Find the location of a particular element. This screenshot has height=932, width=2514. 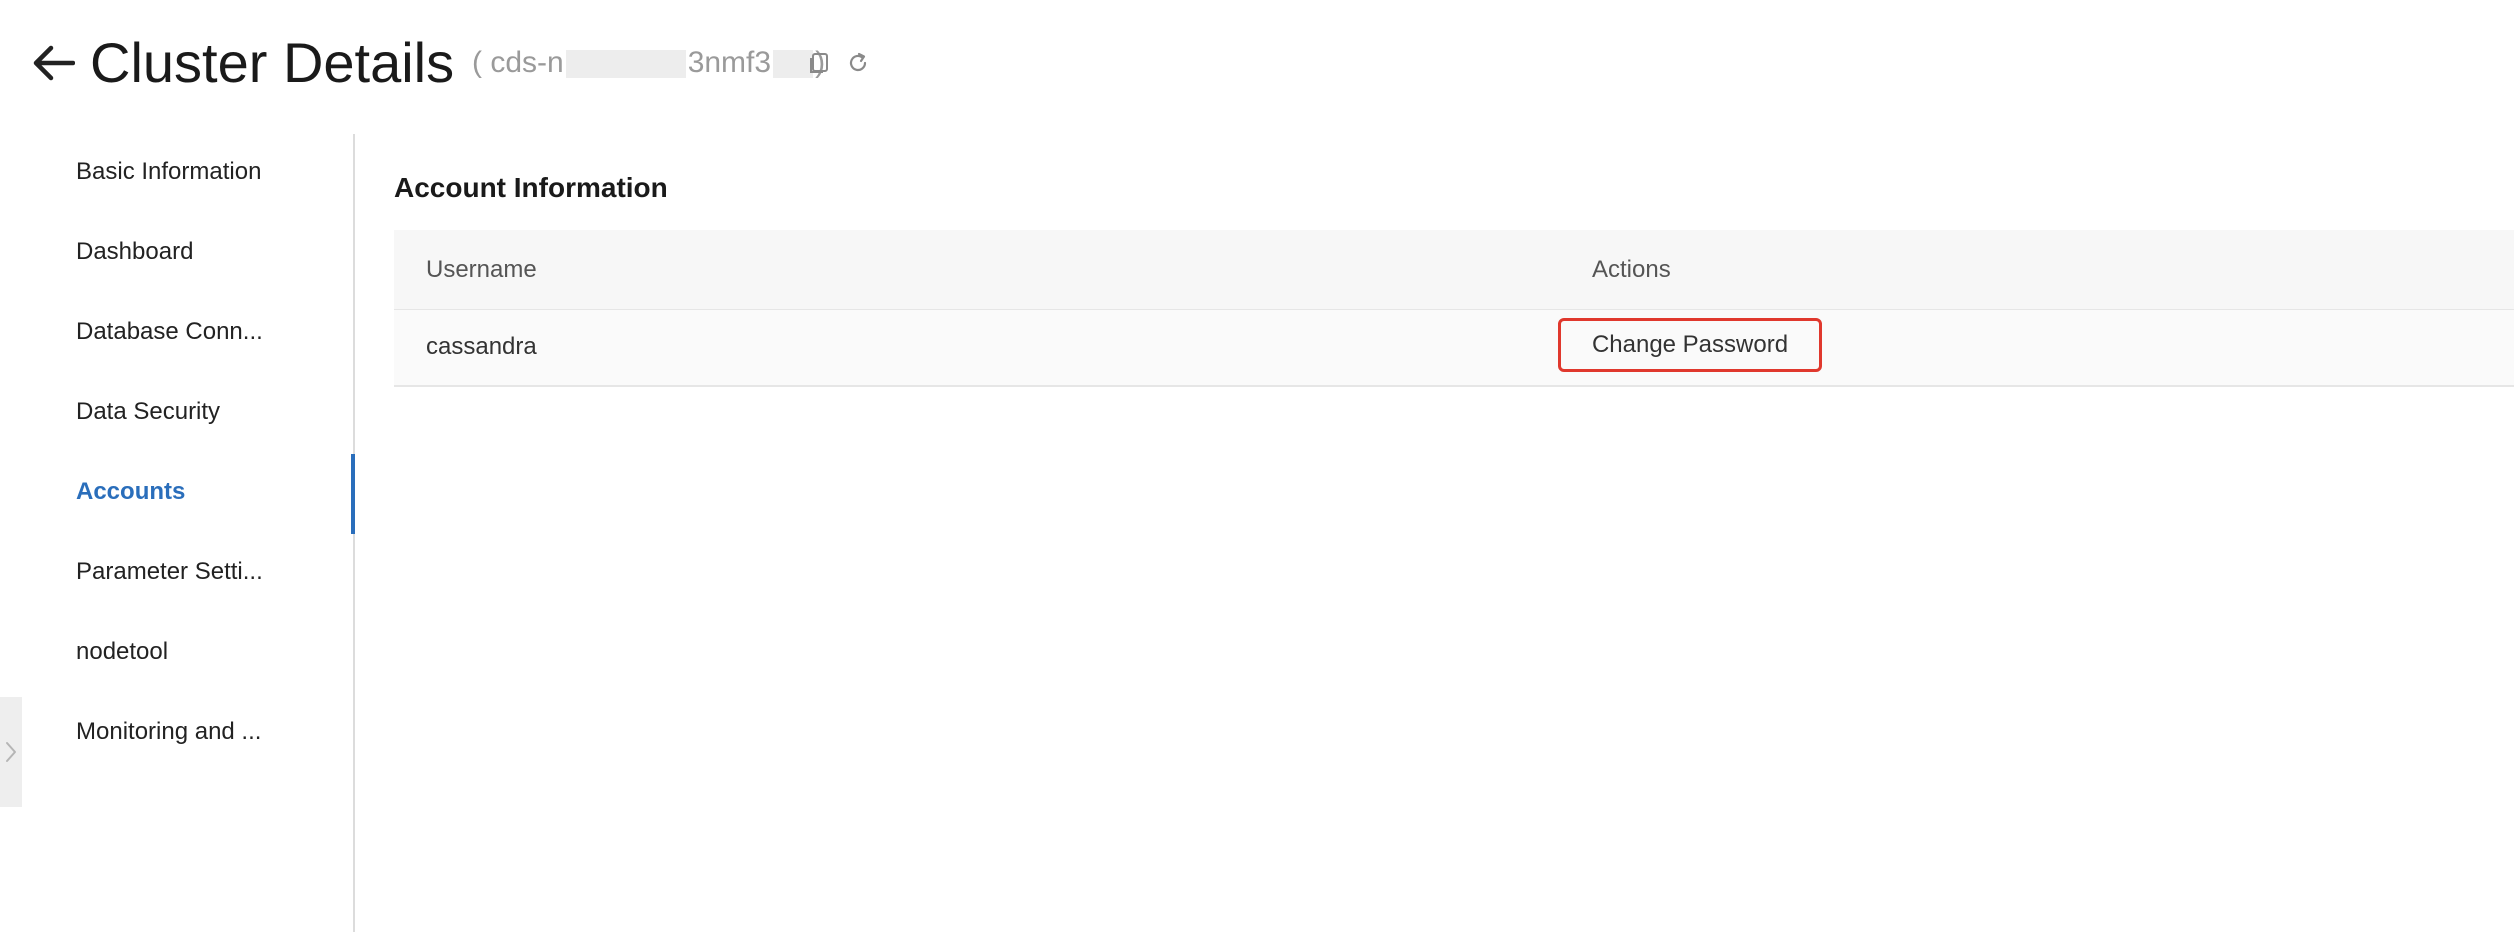

sidebar-item-basic-information: Basic Information is located at coordinates (176, 174).